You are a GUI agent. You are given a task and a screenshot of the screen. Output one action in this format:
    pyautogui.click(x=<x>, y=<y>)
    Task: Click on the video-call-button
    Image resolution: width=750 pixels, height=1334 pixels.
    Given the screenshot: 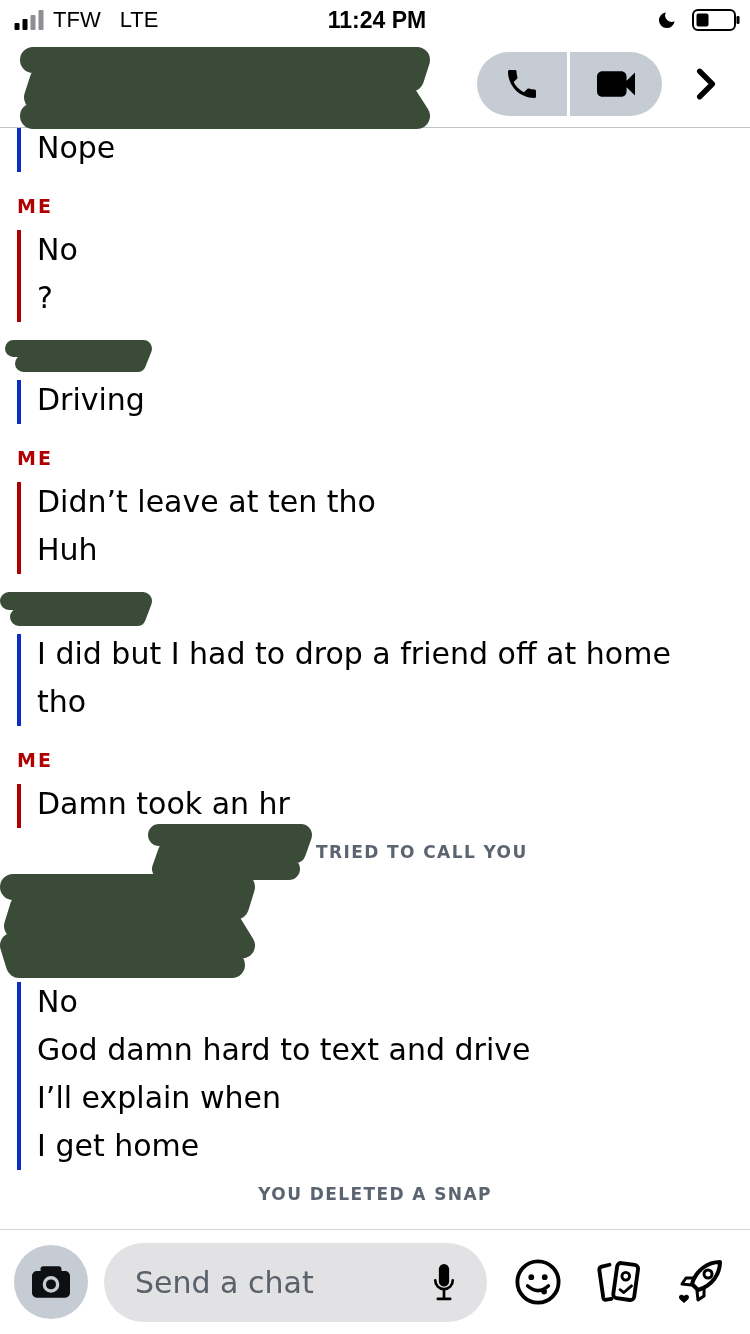 What is the action you would take?
    pyautogui.click(x=616, y=83)
    